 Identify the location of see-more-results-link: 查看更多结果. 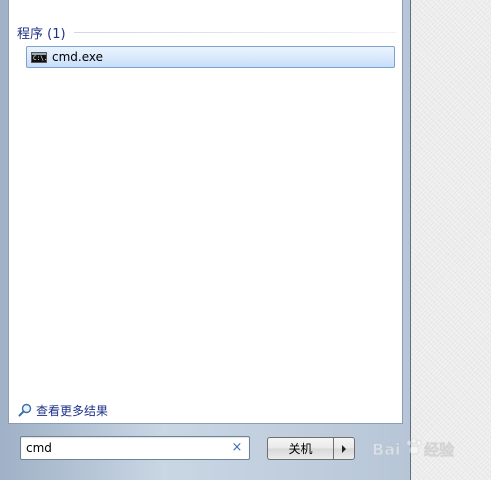
(62, 410).